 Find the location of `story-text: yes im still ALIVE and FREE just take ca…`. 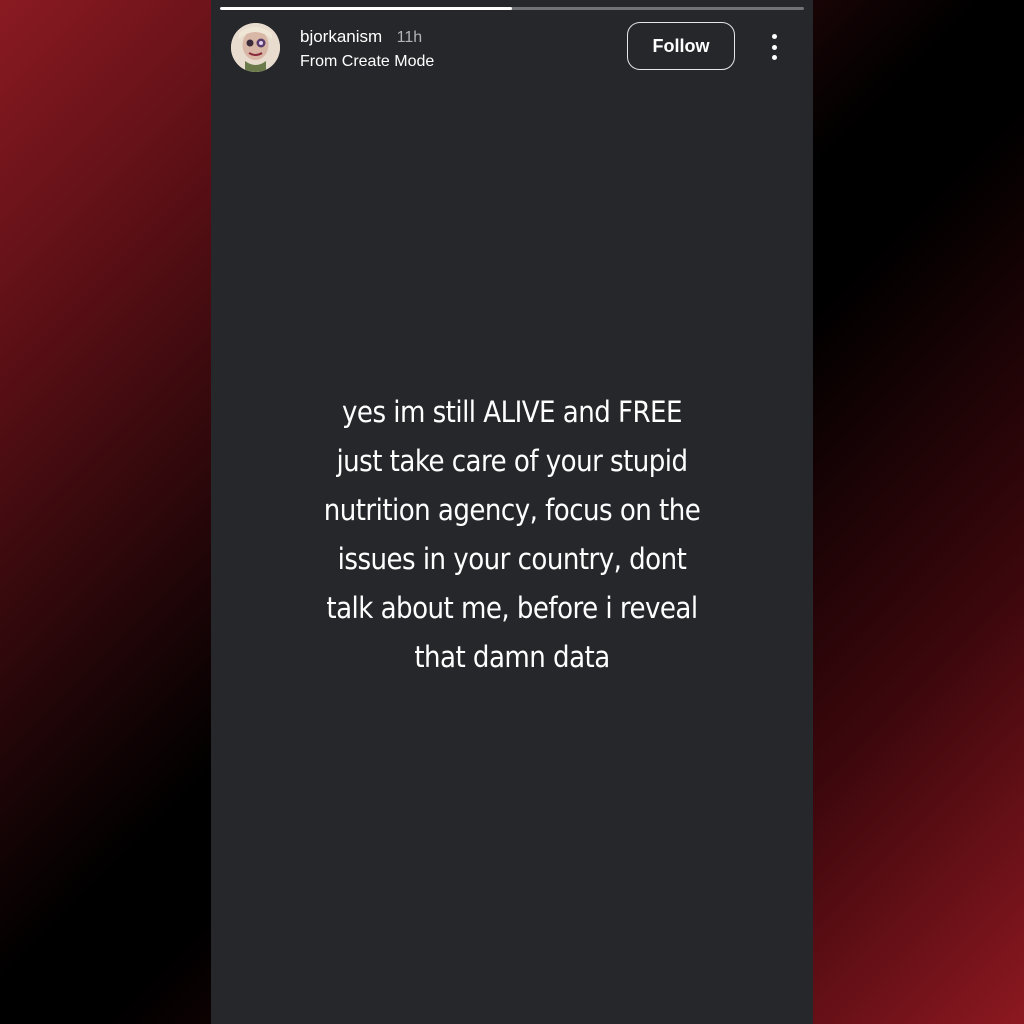

story-text: yes im still ALIVE and FREE just take ca… is located at coordinates (512, 535).